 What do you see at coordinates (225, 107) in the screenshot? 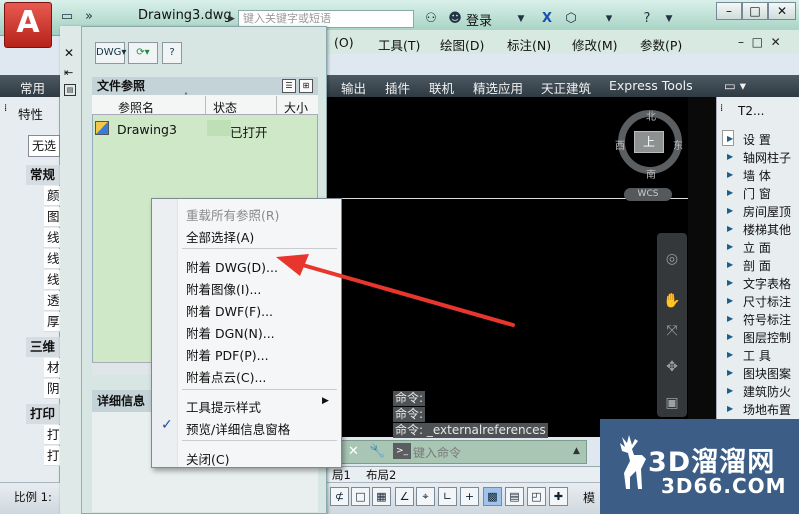
I see `column-status: 状态` at bounding box center [225, 107].